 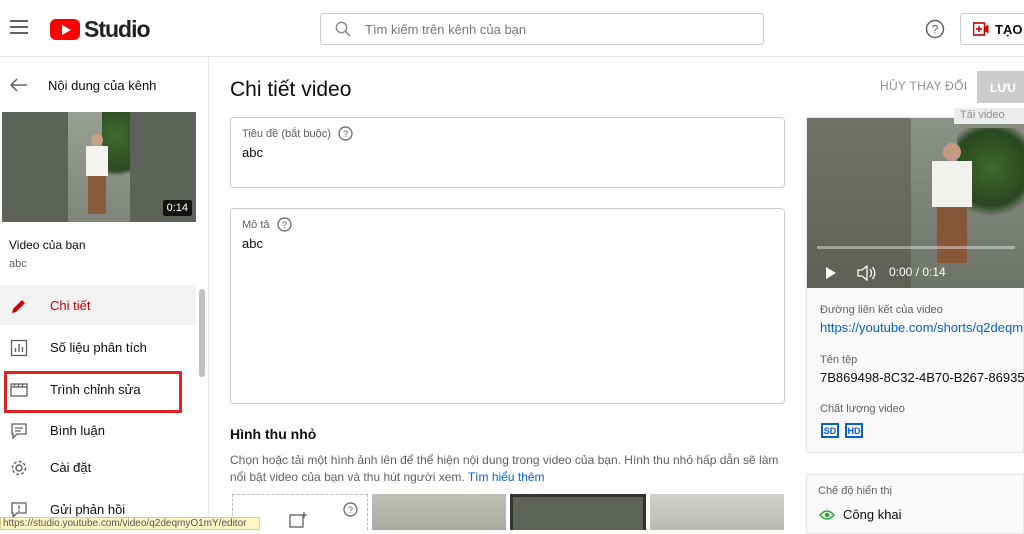 I want to click on thumbnail-section-title: Hình thu nhỏ, so click(x=273, y=434).